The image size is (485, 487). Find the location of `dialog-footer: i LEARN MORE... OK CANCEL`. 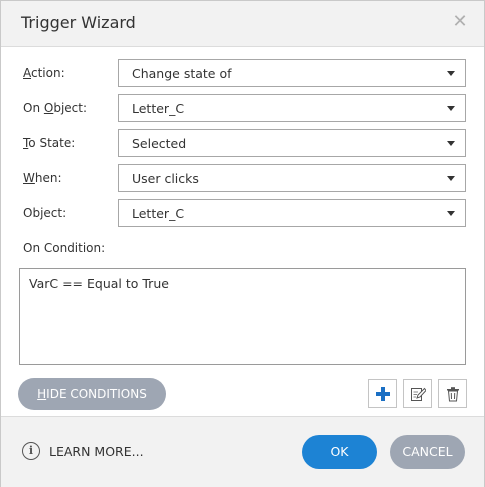

dialog-footer: i LEARN MORE... OK CANCEL is located at coordinates (242, 451).